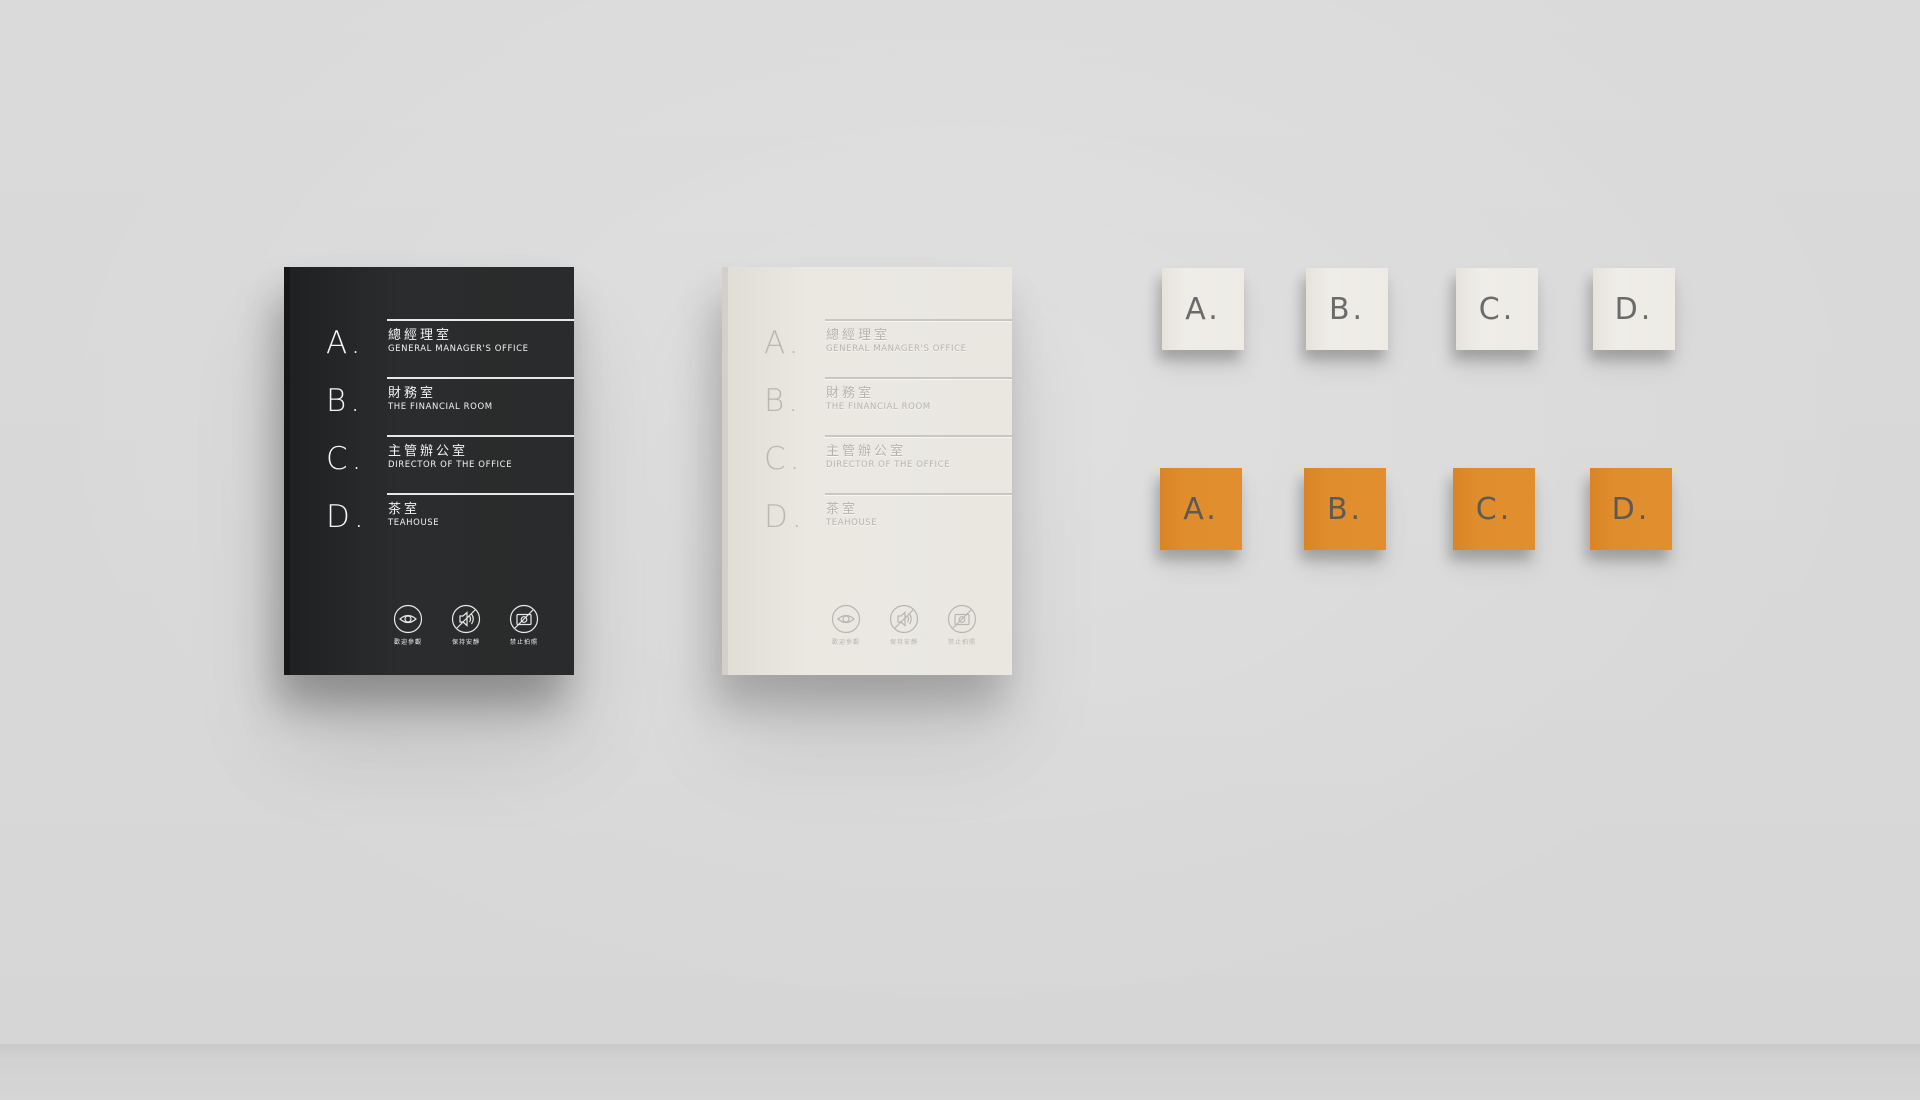 This screenshot has width=1920, height=1100. I want to click on letter-tile-white-c: C., so click(1497, 309).